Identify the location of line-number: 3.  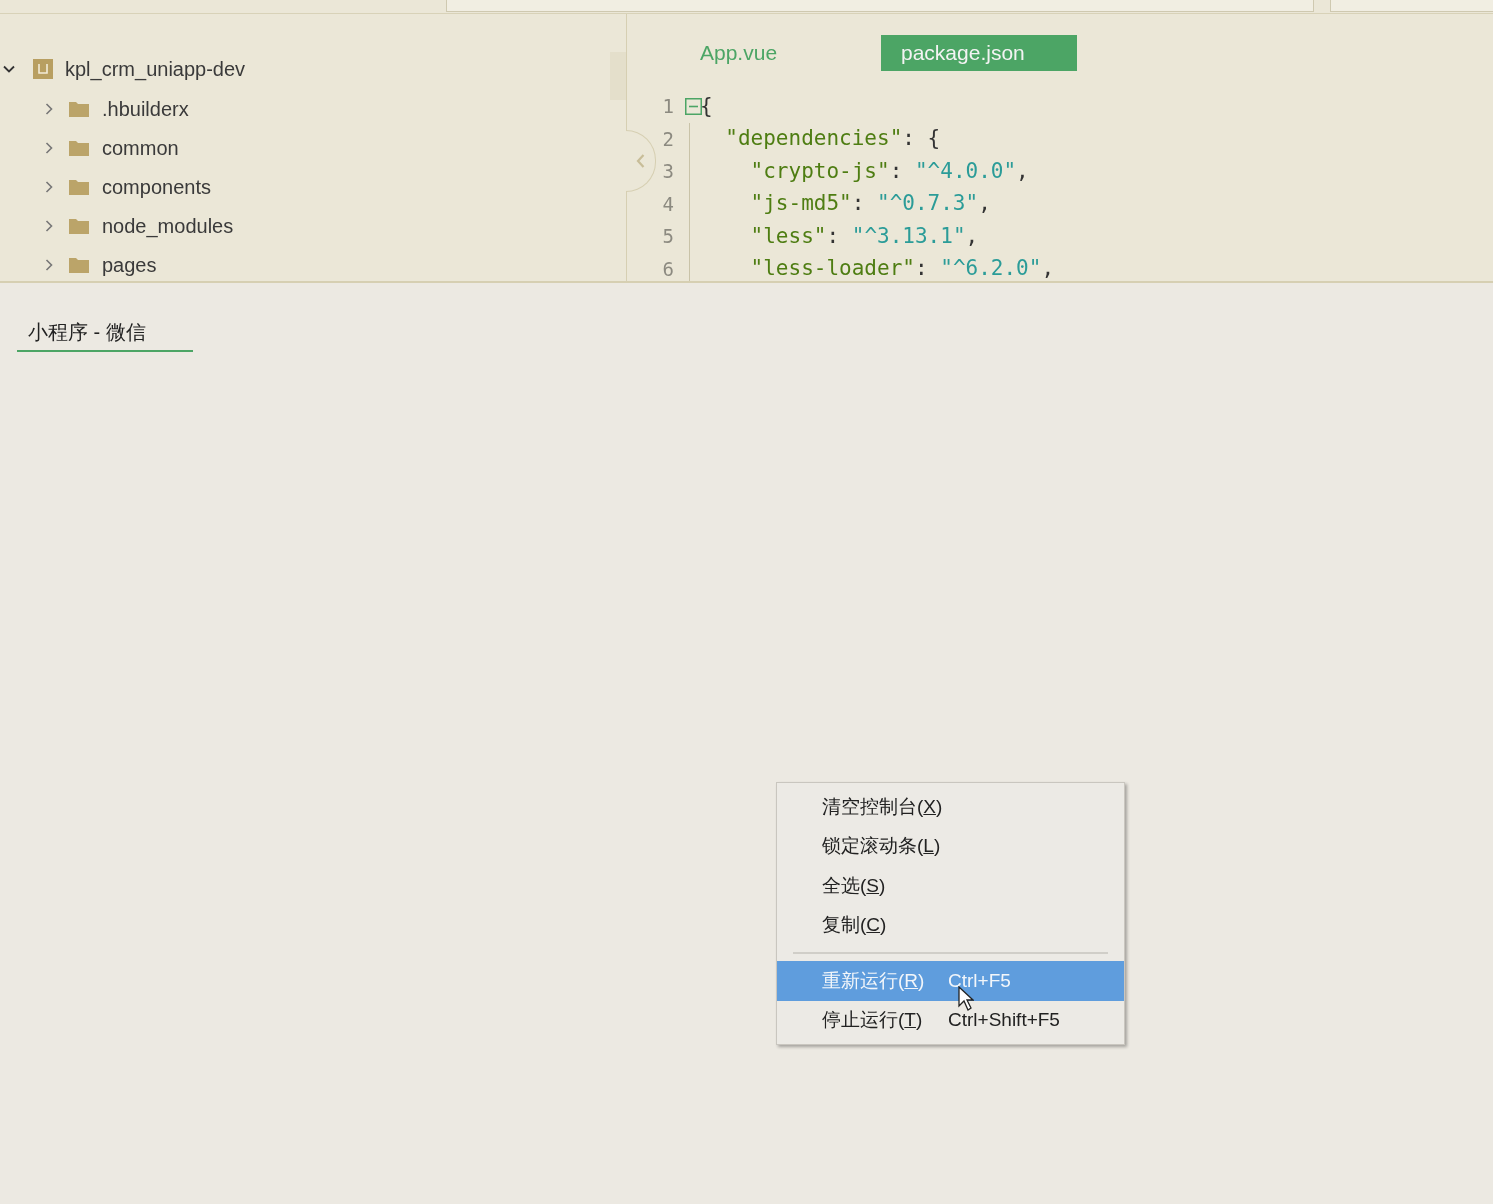
(667, 171).